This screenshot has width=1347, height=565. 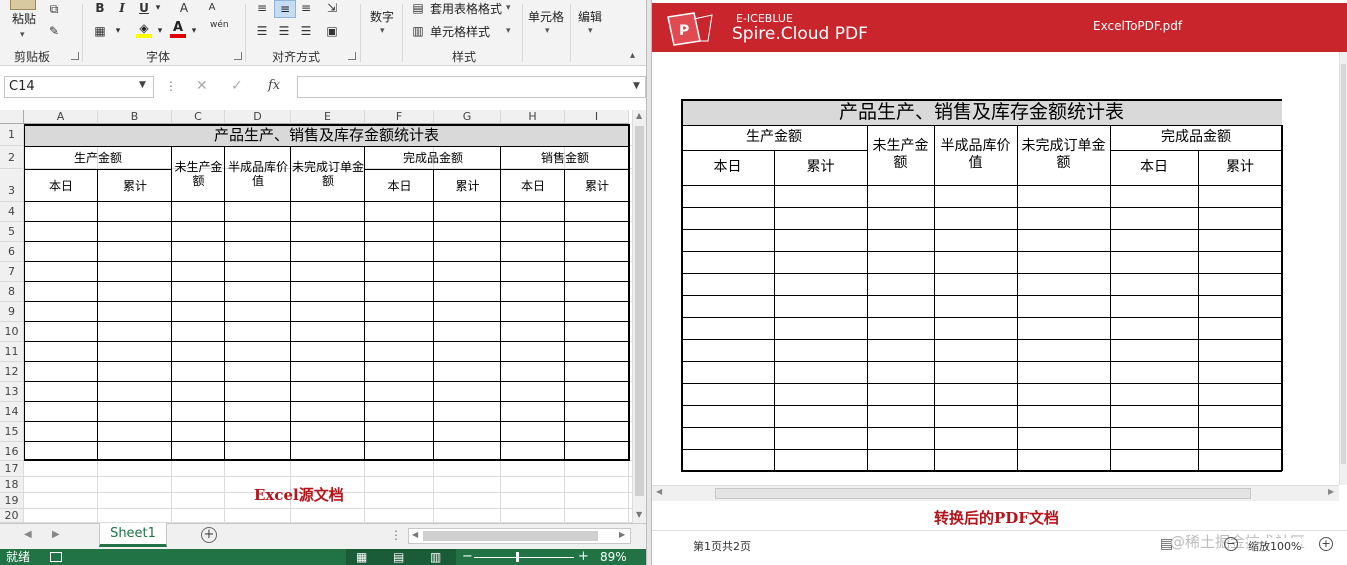 I want to click on row-header: 16, so click(x=12, y=451).